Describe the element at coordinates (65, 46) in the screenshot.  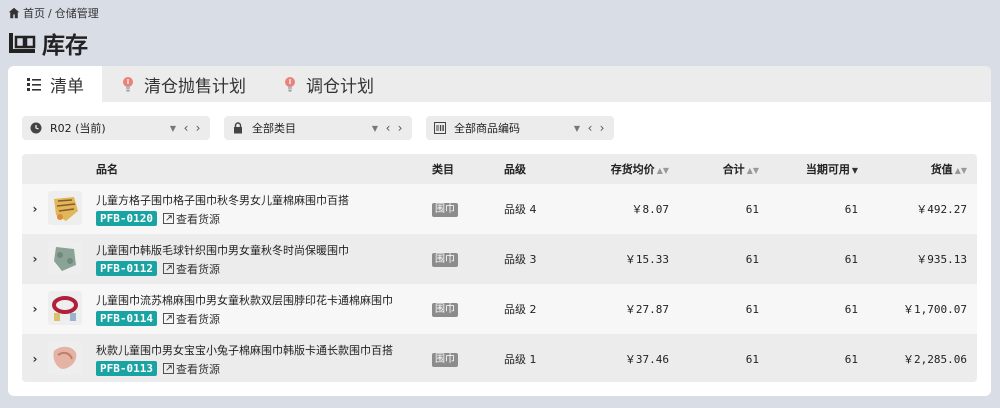
I see `page-title: 库存` at that location.